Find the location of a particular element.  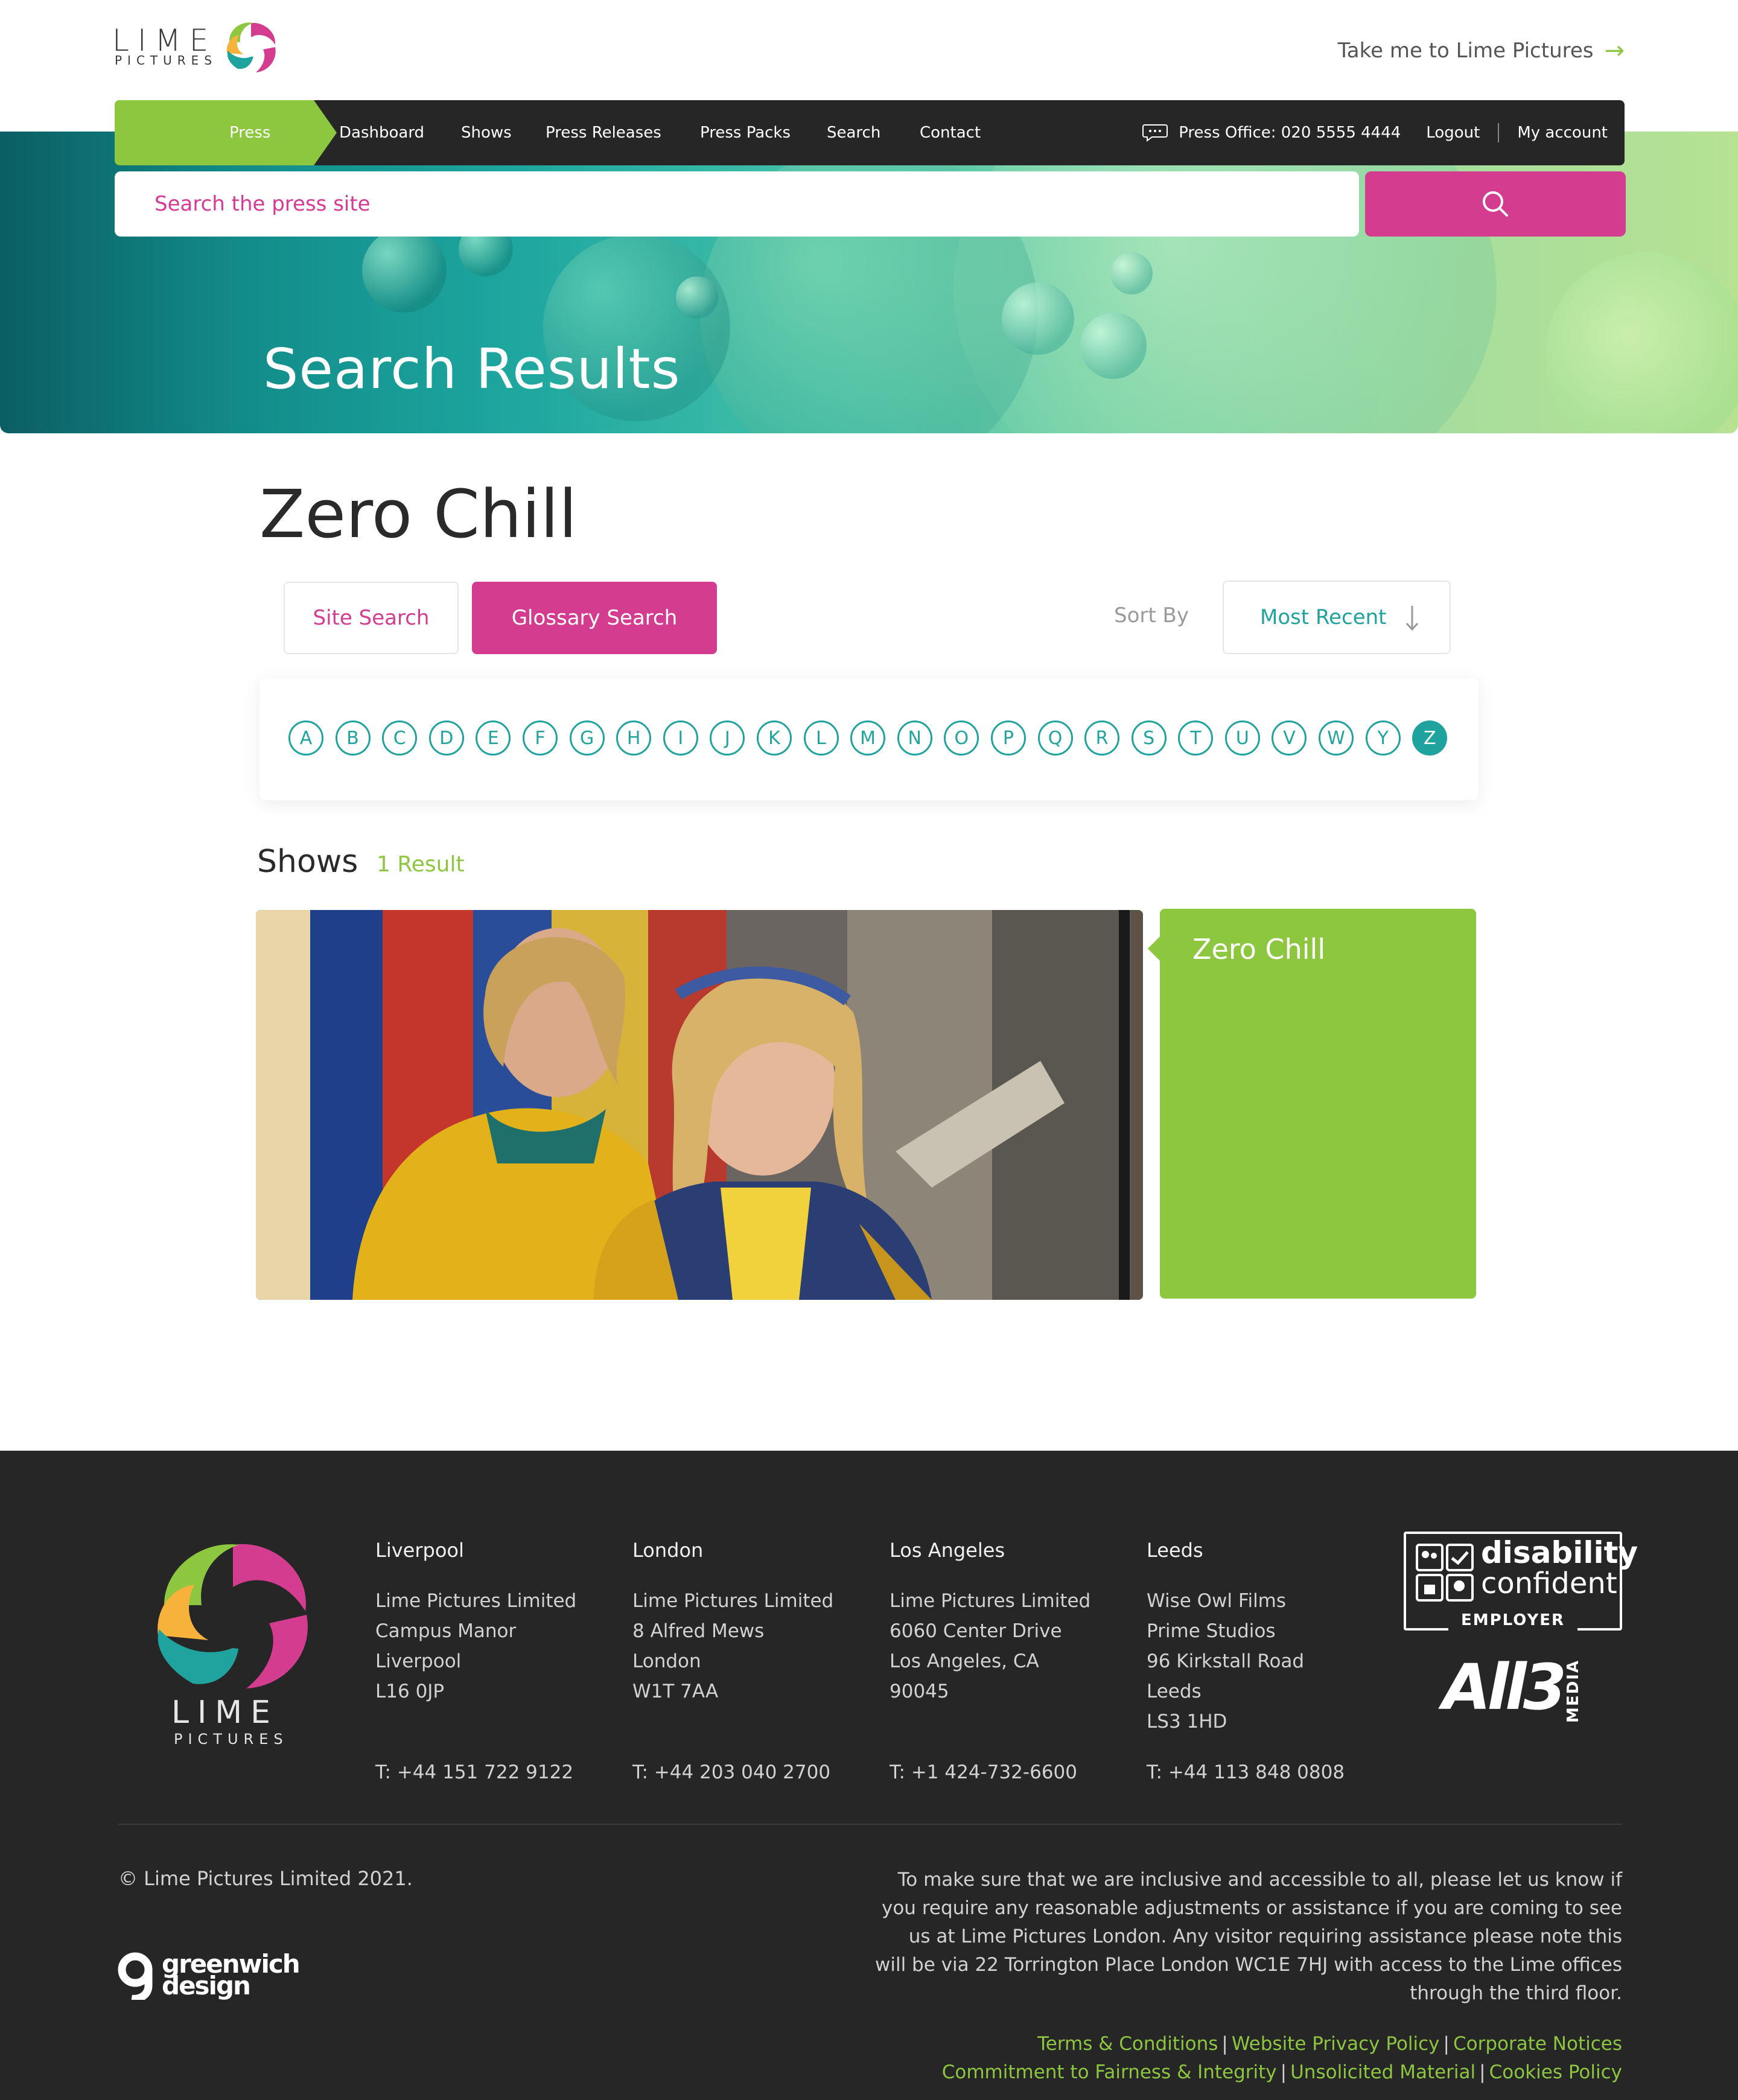

show-card-info: Zero Chill is located at coordinates (1312, 1104).